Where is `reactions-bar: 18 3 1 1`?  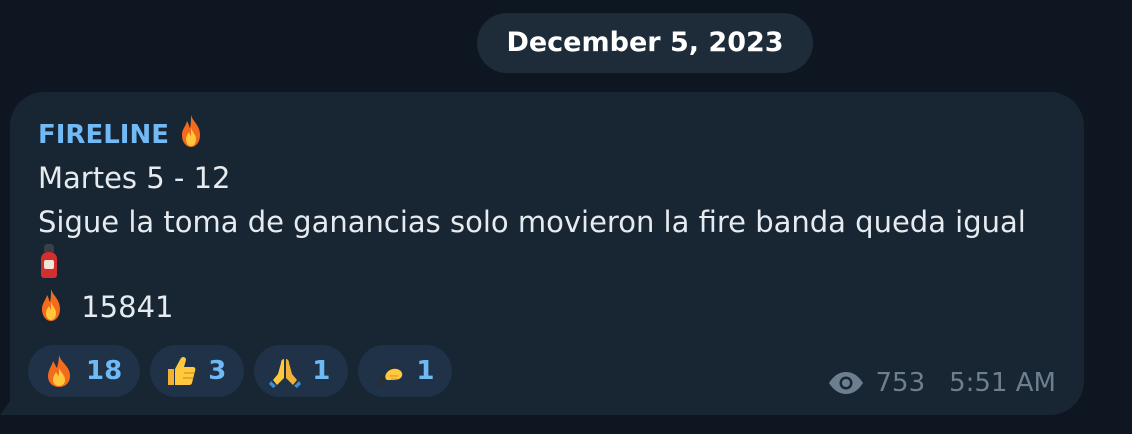 reactions-bar: 18 3 1 1 is located at coordinates (240, 371).